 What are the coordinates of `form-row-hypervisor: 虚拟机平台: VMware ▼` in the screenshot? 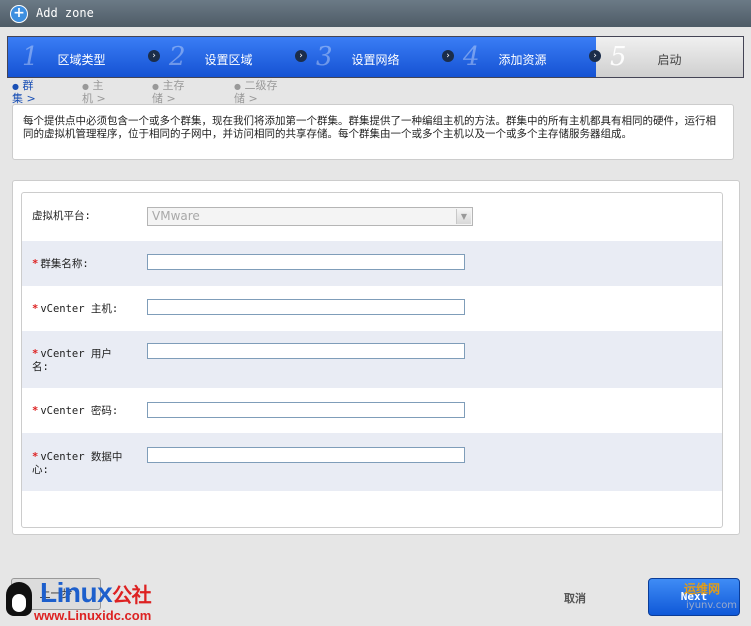 It's located at (372, 217).